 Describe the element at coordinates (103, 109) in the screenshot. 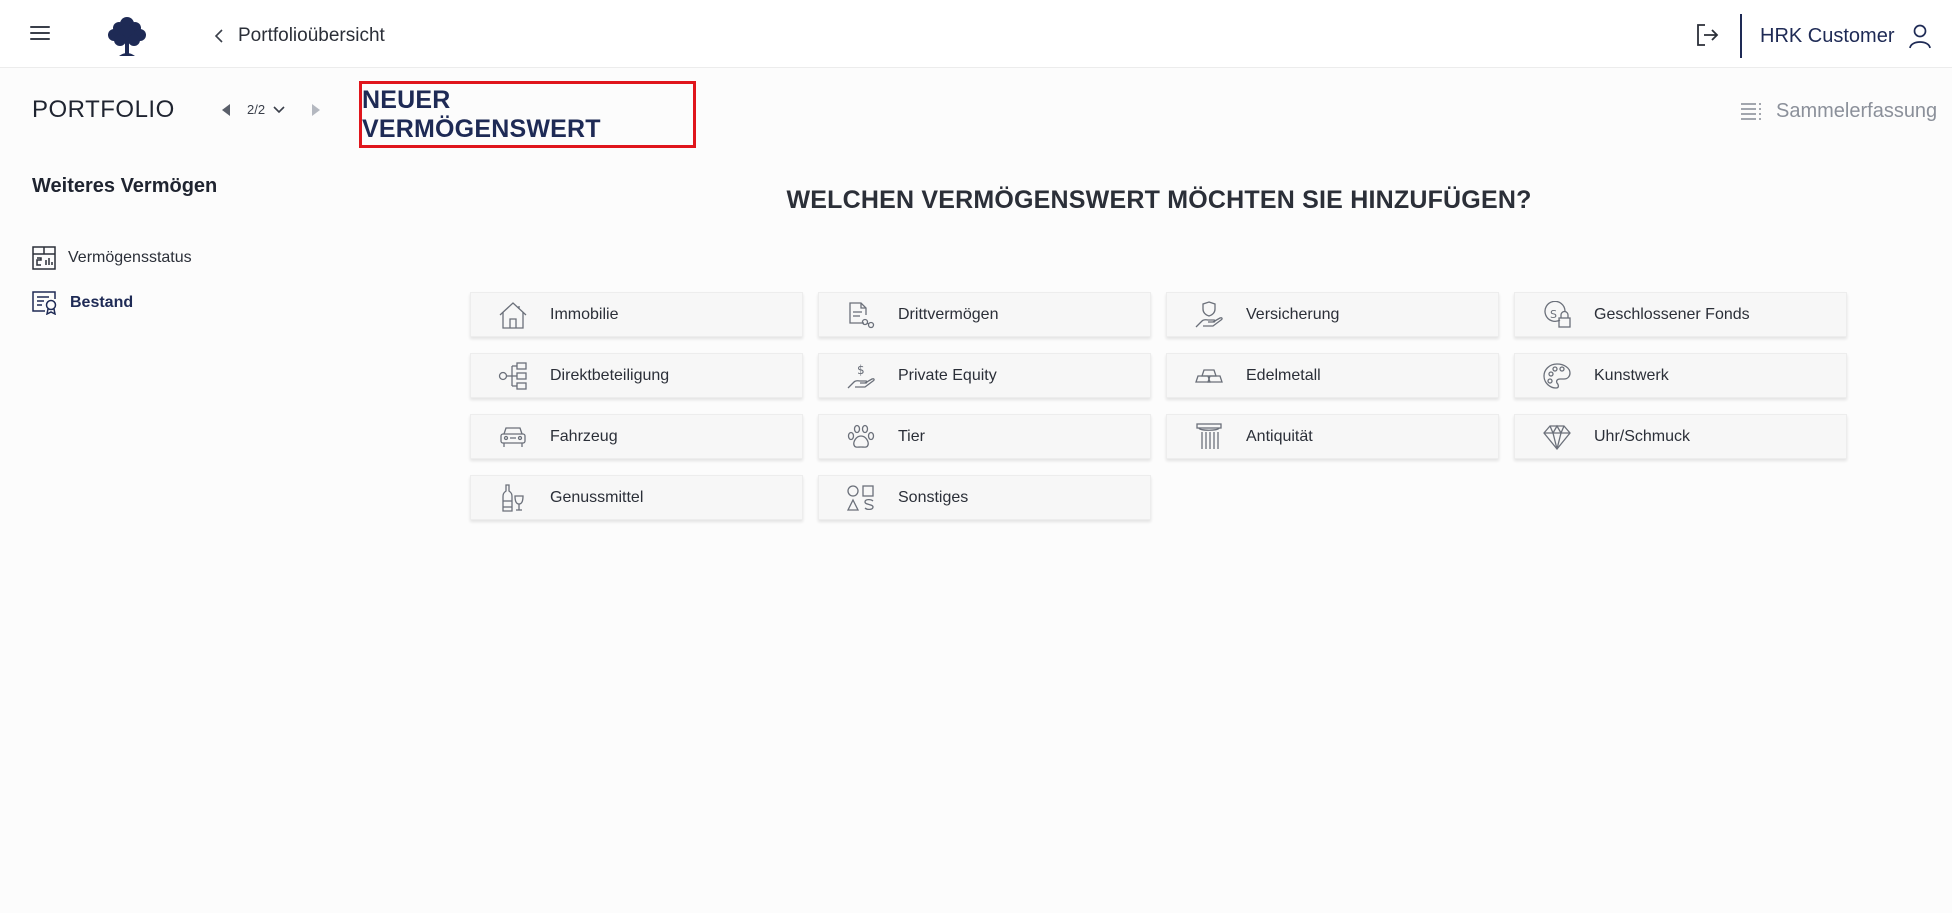

I see `portfolio-title: PORTFOLIO` at that location.